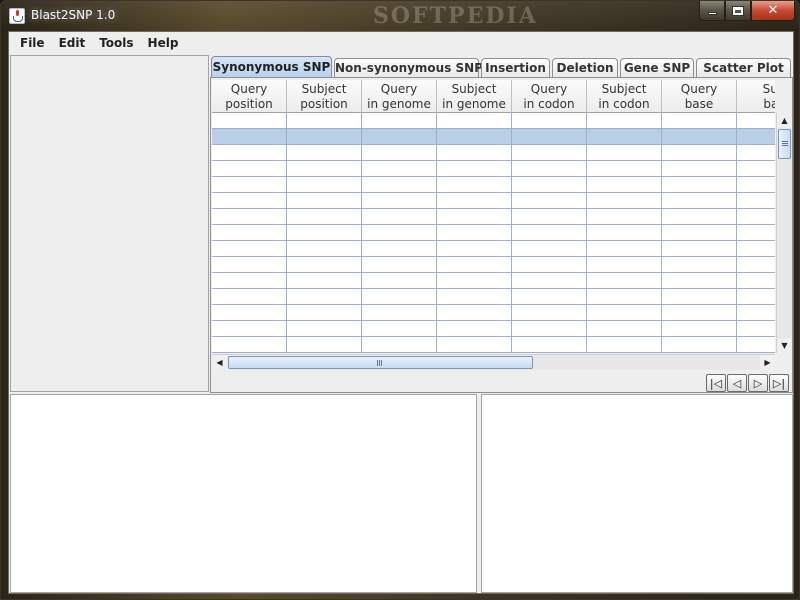 The image size is (800, 600). What do you see at coordinates (699, 96) in the screenshot?
I see `column-header: Query base` at bounding box center [699, 96].